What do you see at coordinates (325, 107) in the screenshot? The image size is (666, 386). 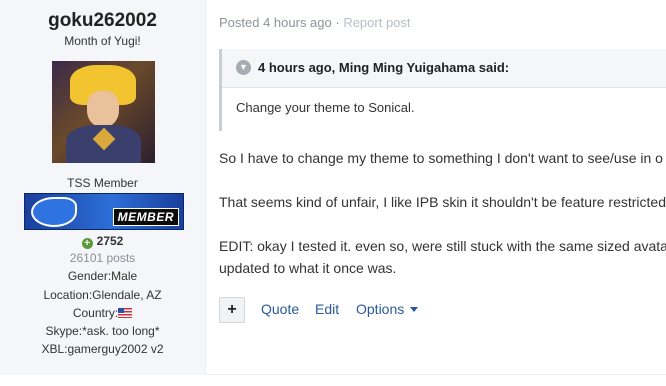 I see `quote-body: Change your theme to Sonical.` at bounding box center [325, 107].